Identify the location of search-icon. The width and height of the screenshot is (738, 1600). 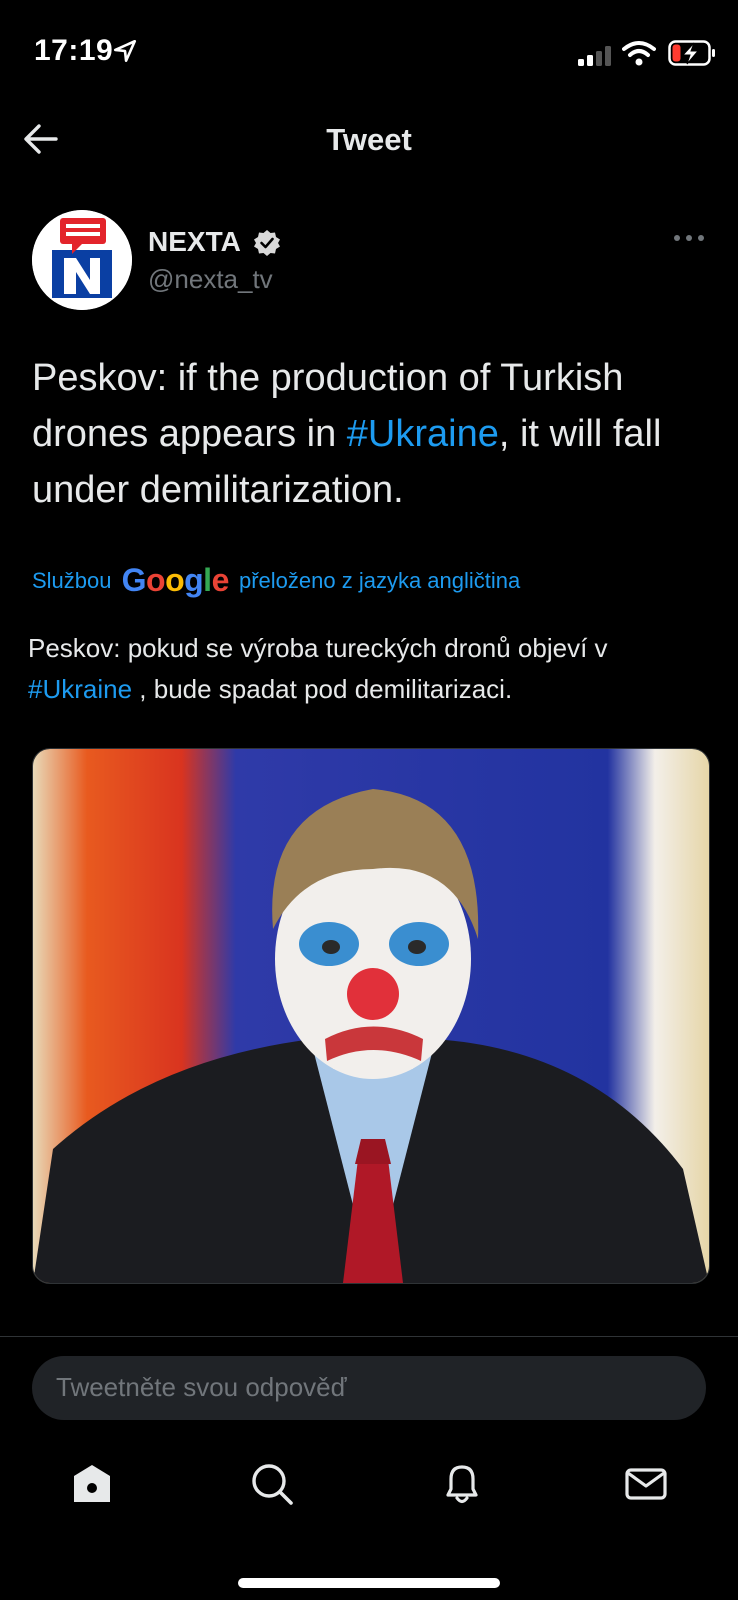
(272, 1484).